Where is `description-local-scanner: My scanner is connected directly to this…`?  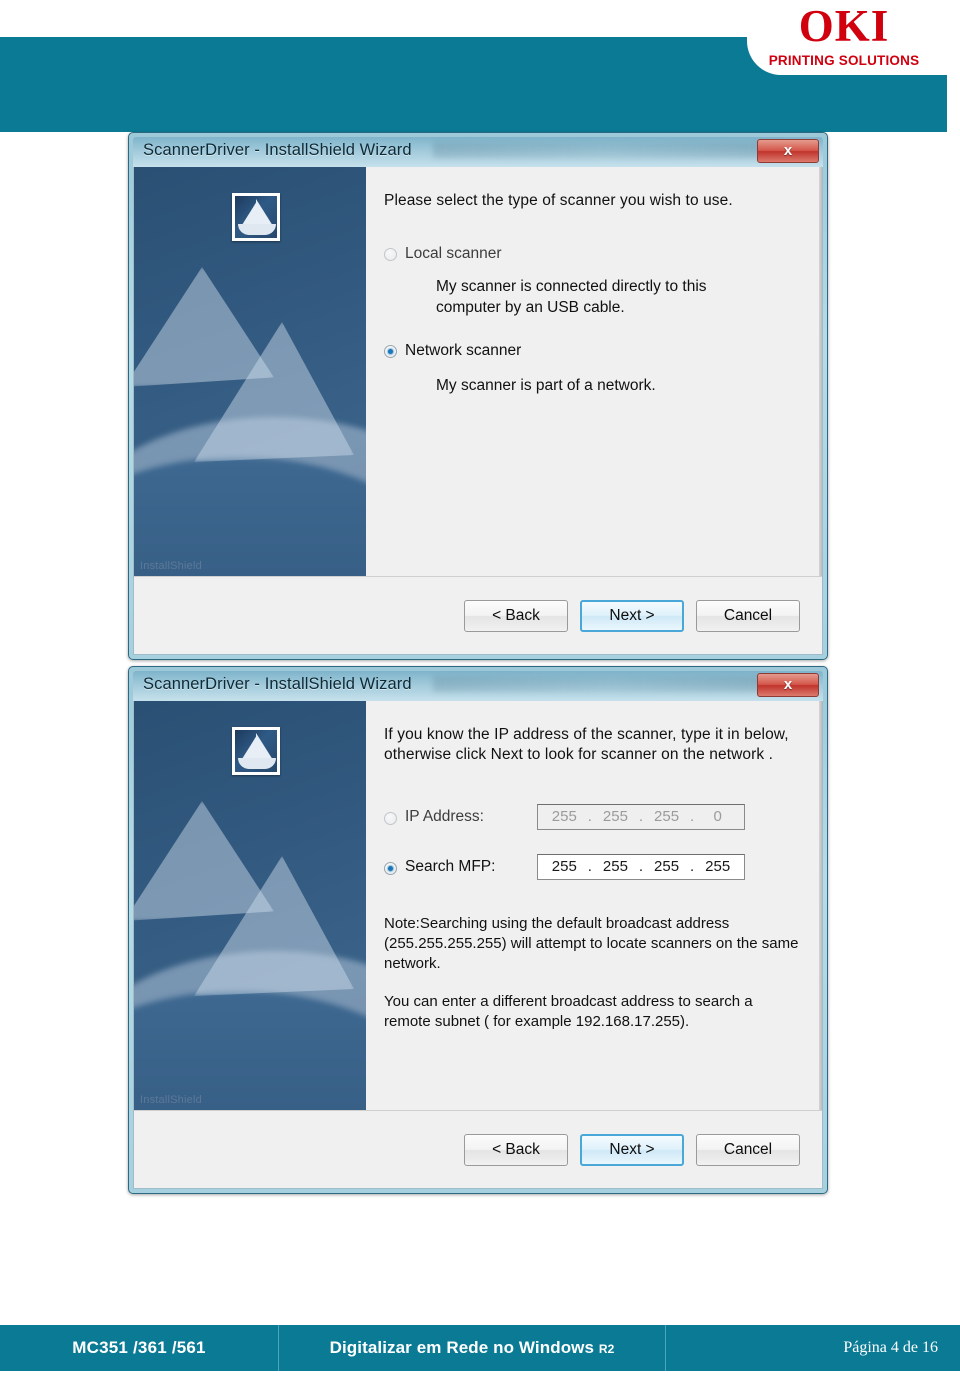
description-local-scanner: My scanner is connected directly to this… is located at coordinates (571, 297).